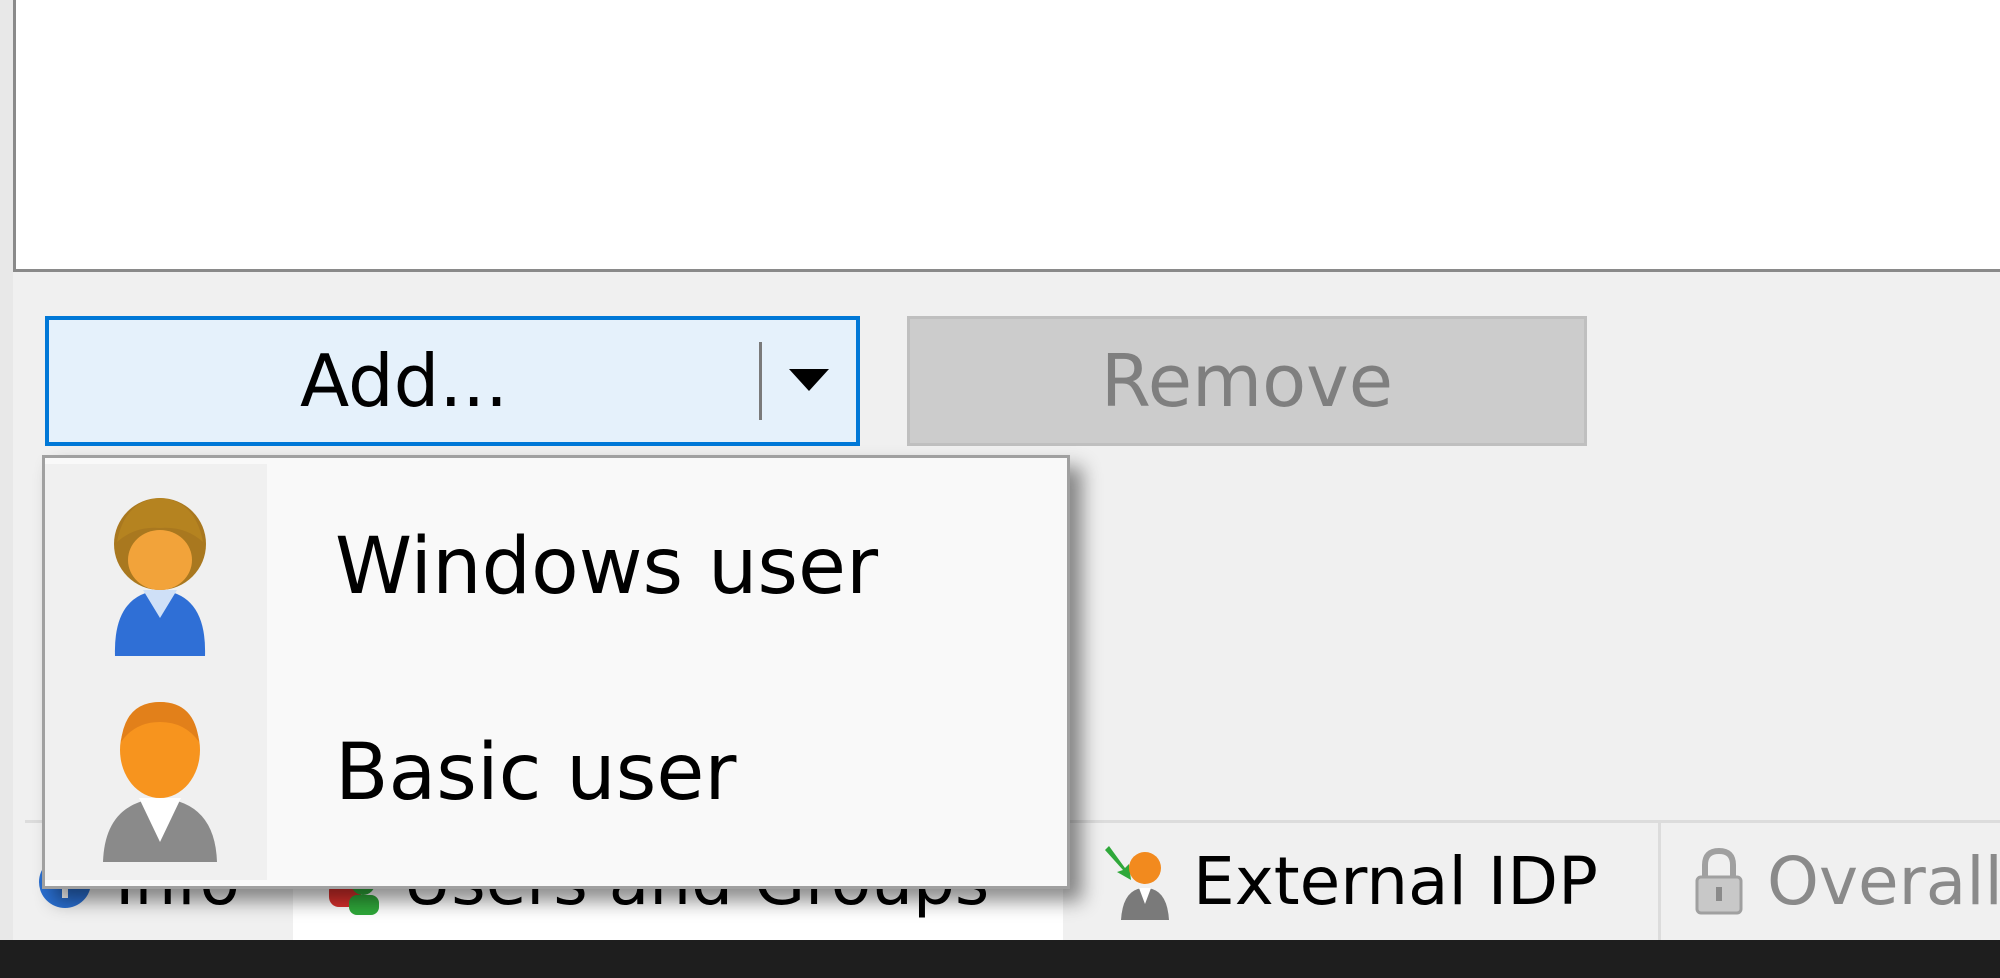 Image resolution: width=2000 pixels, height=978 pixels. What do you see at coordinates (1000, 959) in the screenshot?
I see `window-bottom-edge` at bounding box center [1000, 959].